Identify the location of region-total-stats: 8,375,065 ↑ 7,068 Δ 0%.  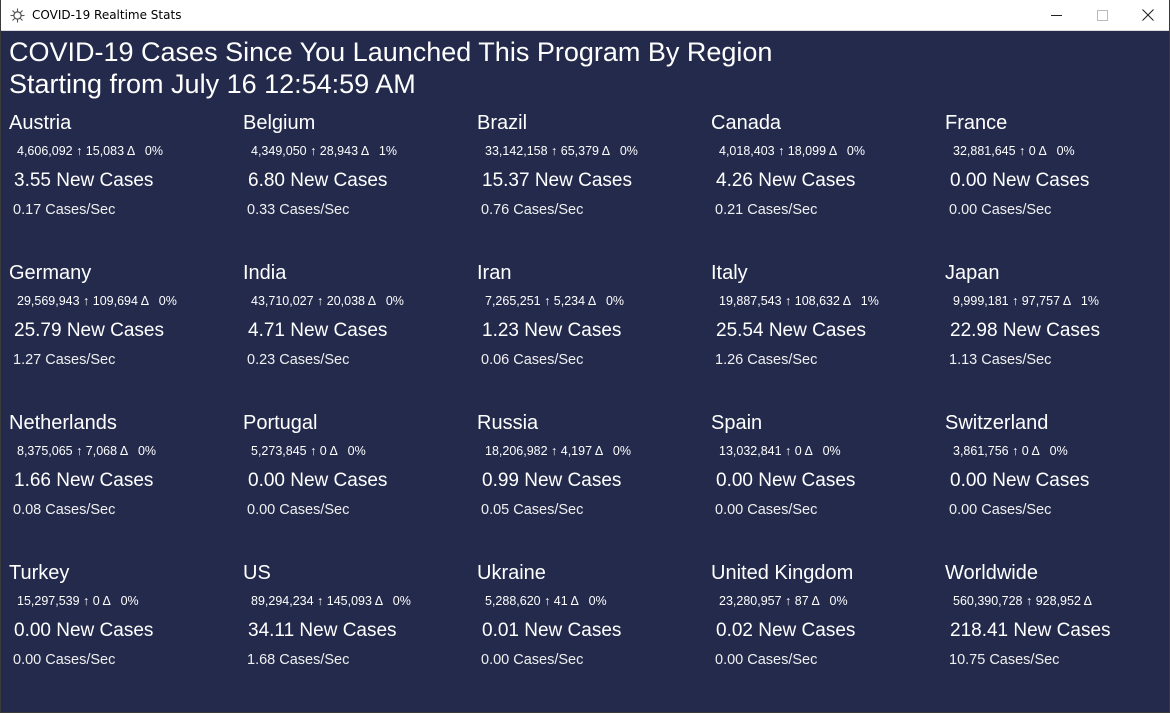
(87, 451).